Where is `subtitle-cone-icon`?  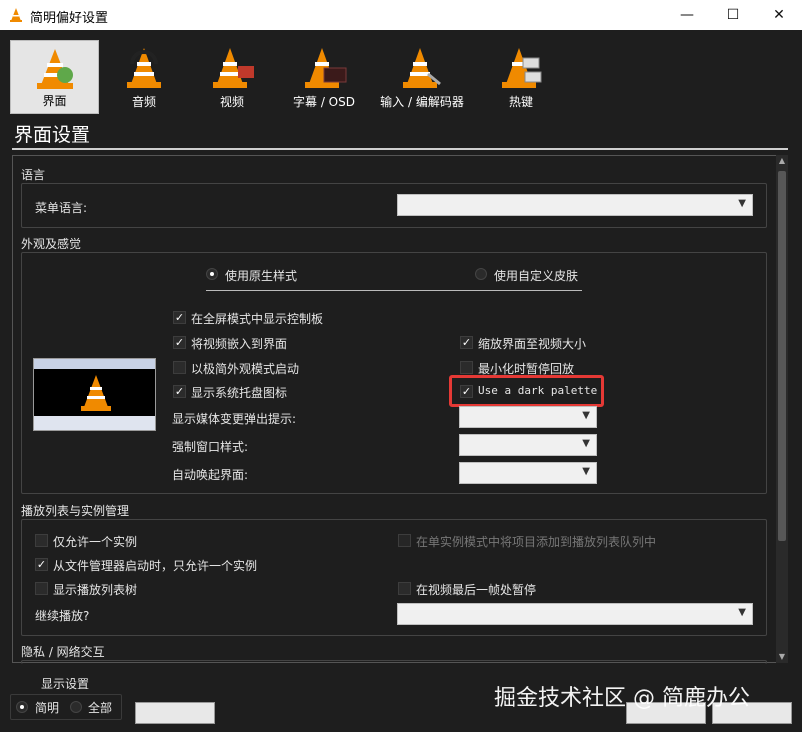
subtitle-cone-icon is located at coordinates (326, 68).